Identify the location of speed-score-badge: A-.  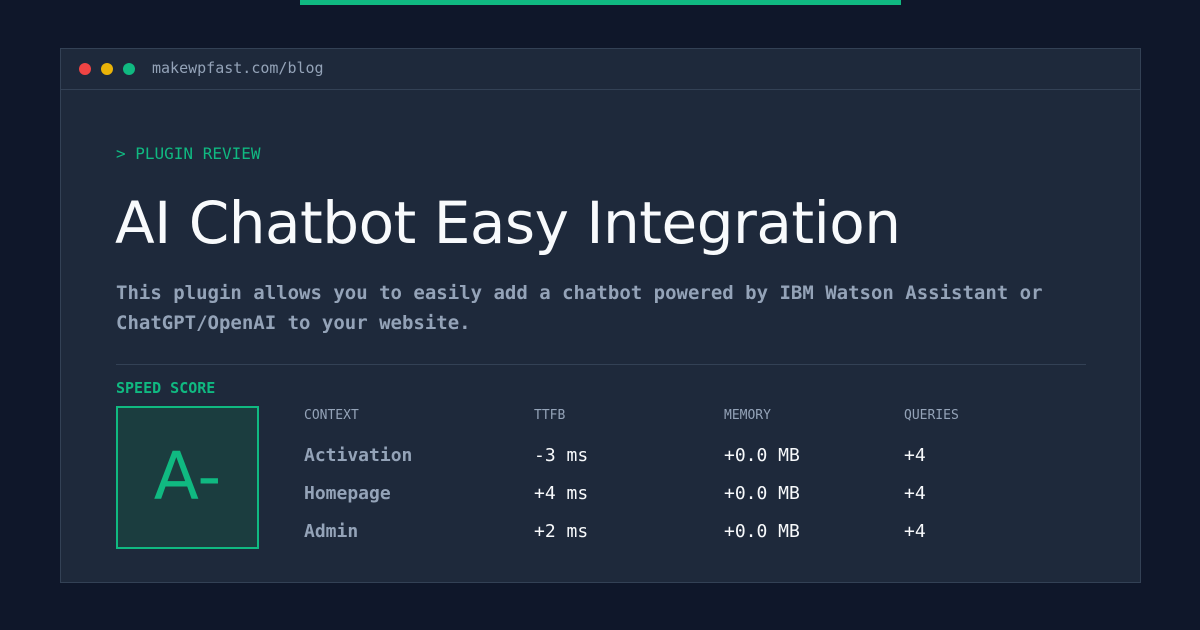
(187, 477).